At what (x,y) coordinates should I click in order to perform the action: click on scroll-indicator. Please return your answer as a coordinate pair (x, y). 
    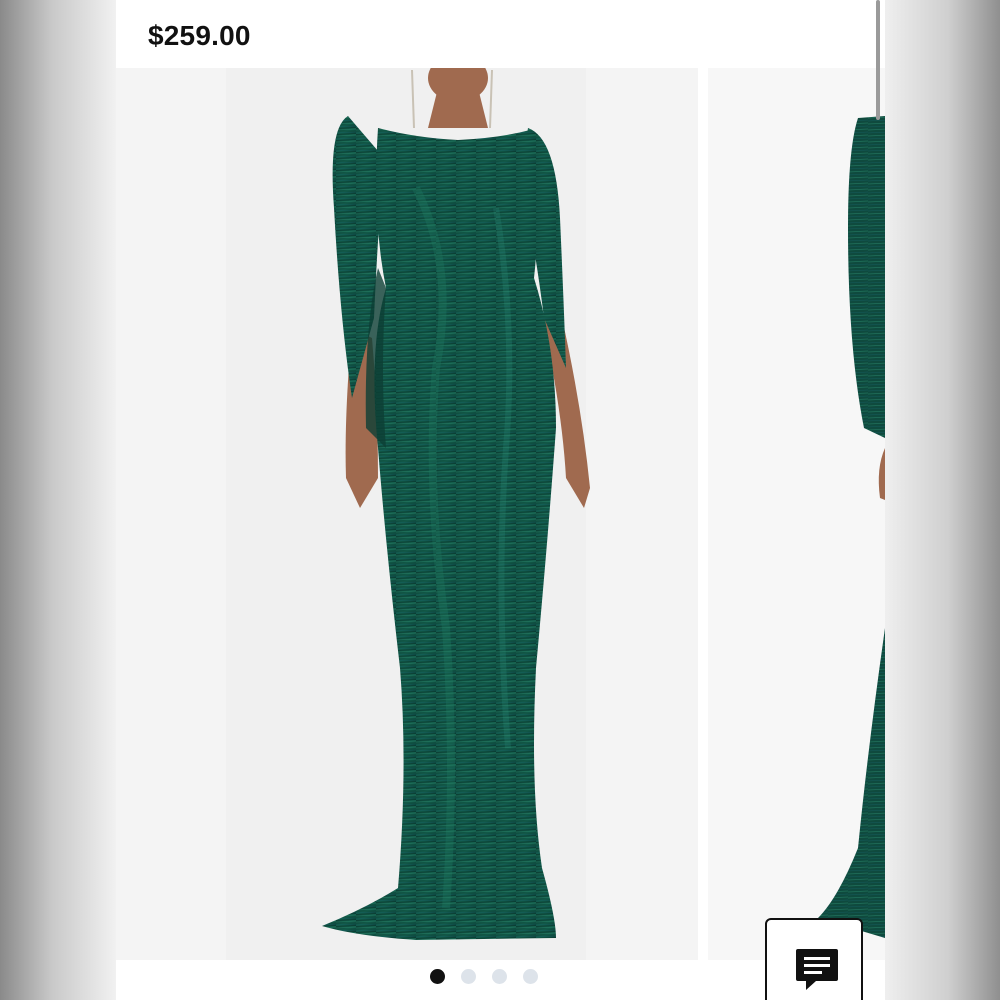
    Looking at the image, I should click on (878, 60).